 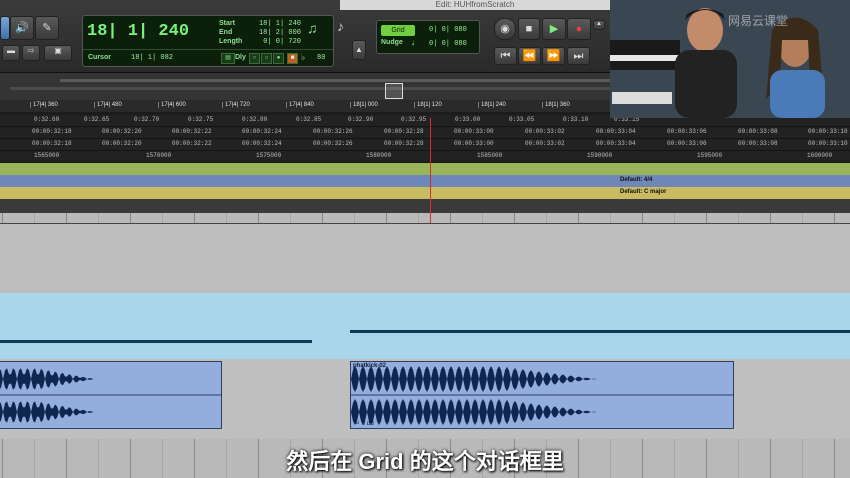 What do you see at coordinates (300, 105) in the screenshot?
I see `bar-label: 17|4| 840` at bounding box center [300, 105].